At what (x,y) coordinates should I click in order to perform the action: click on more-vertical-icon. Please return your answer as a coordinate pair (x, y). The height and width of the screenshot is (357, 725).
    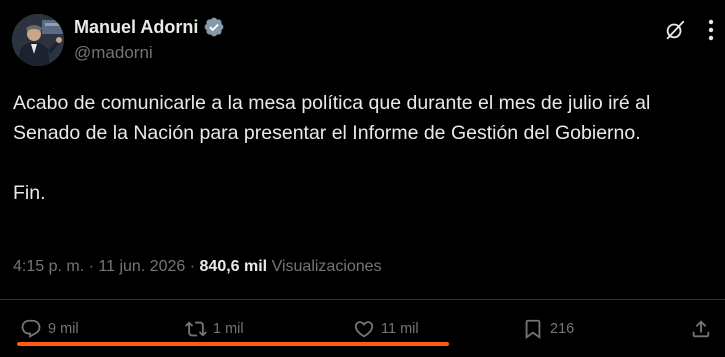
    Looking at the image, I should click on (711, 30).